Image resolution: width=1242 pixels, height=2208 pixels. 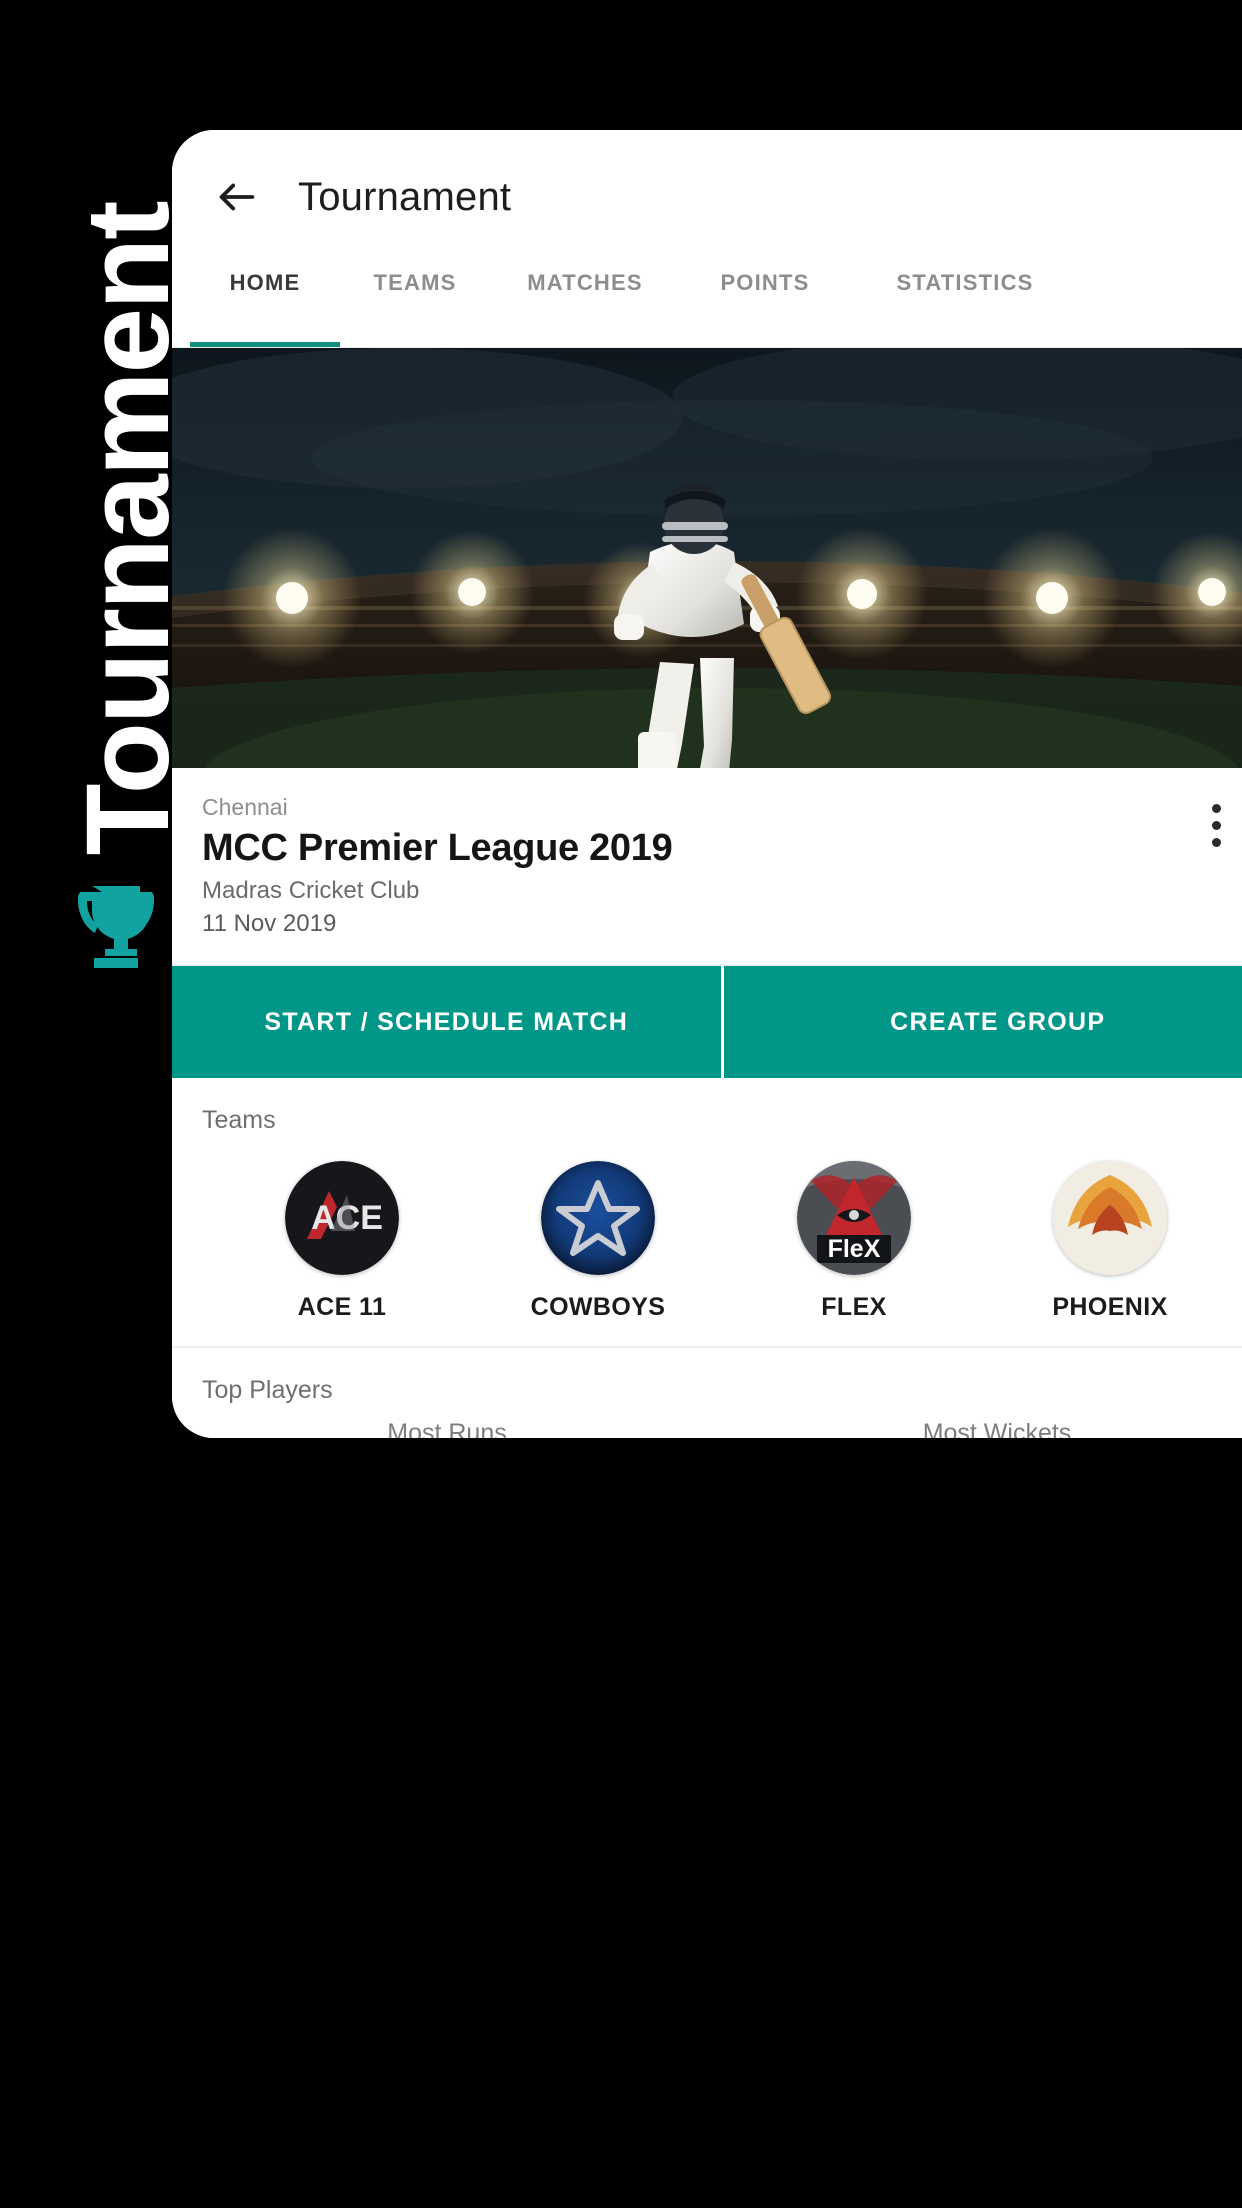 I want to click on tab-bar: HOME TEAMS MATCHES POINTS STATISTICS, so click(x=707, y=306).